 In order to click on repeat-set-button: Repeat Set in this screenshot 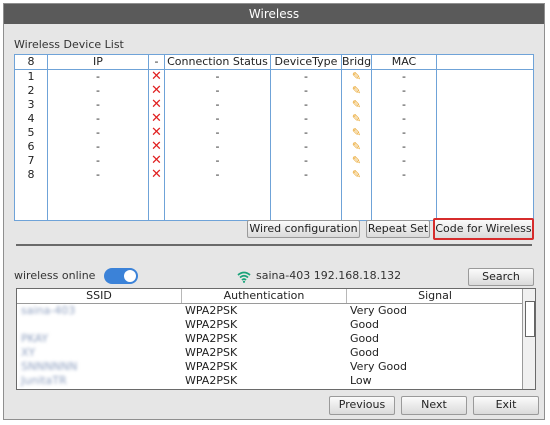, I will do `click(398, 229)`.